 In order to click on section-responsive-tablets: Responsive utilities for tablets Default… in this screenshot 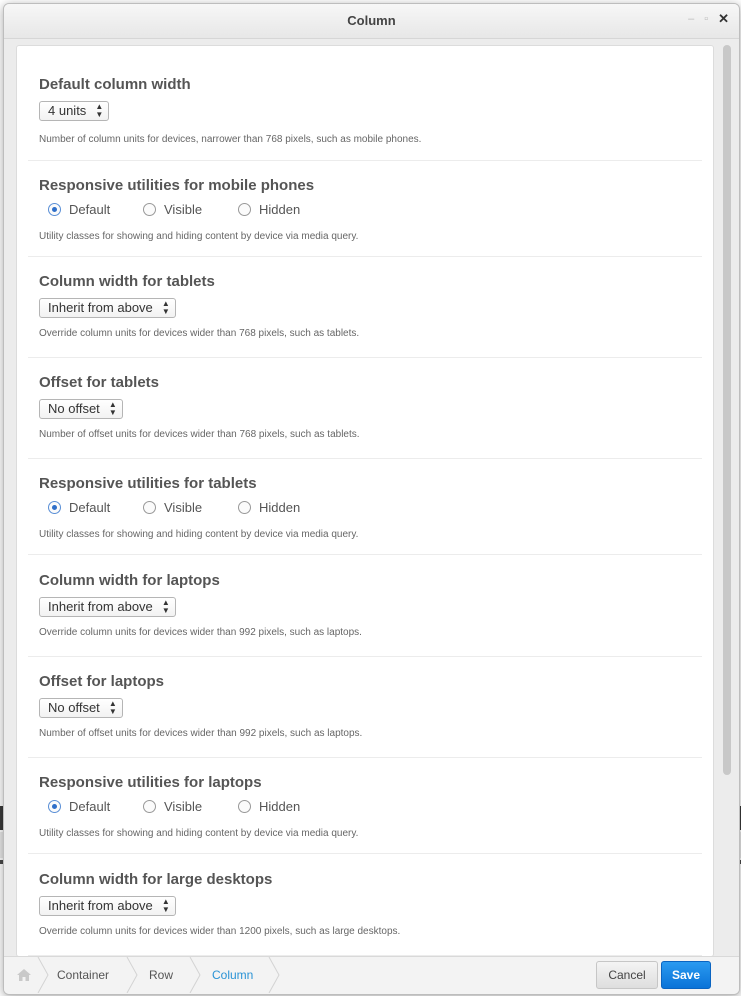, I will do `click(365, 515)`.